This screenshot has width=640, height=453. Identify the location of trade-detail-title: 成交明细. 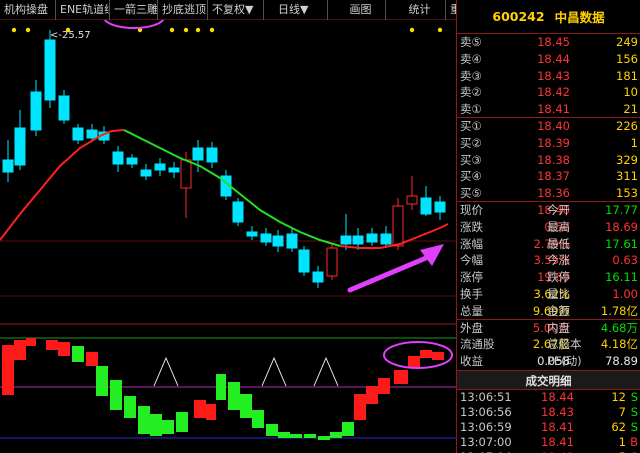
(548, 379).